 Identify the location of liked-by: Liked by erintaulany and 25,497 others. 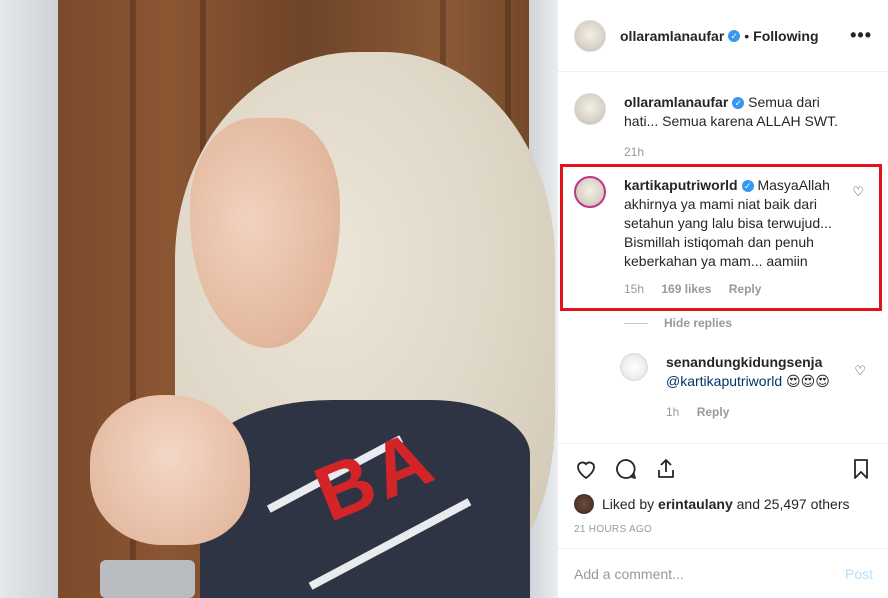
(723, 504).